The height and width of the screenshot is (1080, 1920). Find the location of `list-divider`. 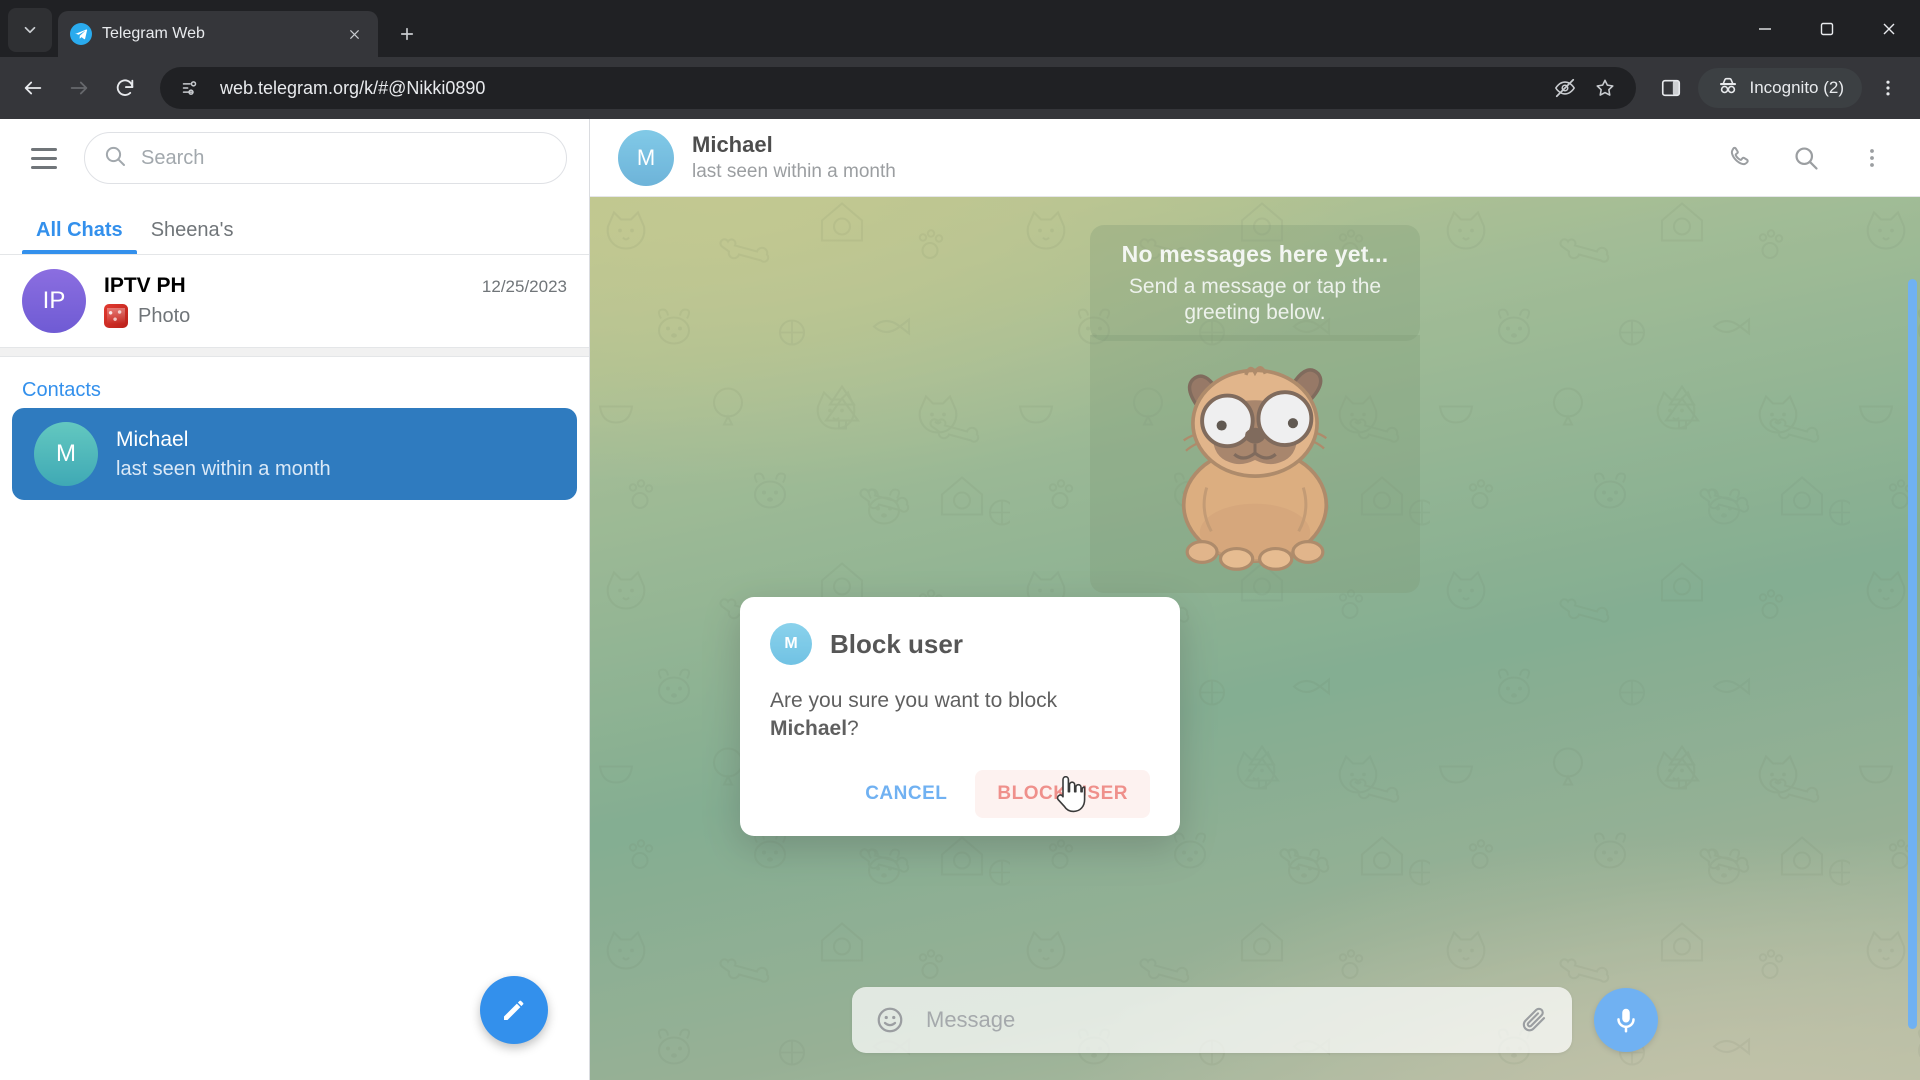

list-divider is located at coordinates (294, 352).